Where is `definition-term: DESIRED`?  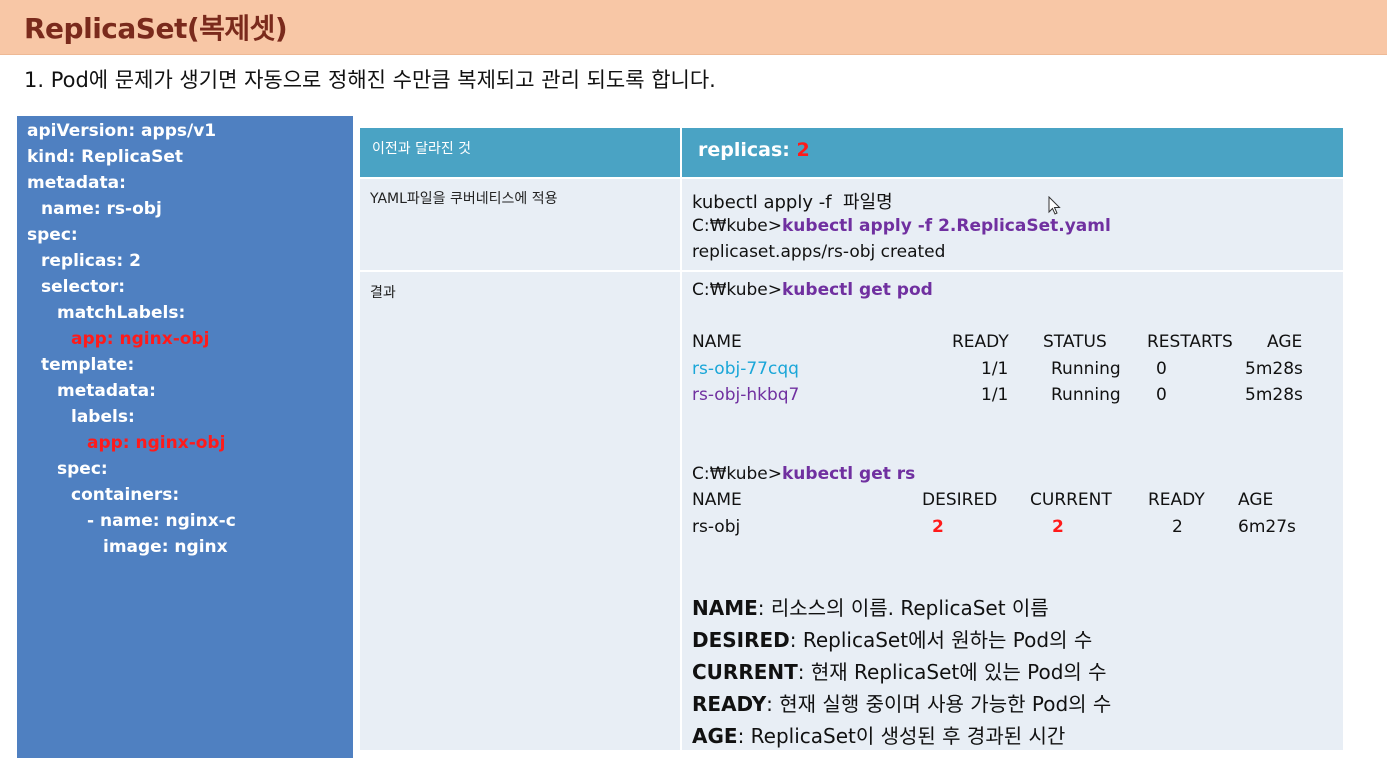
definition-term: DESIRED is located at coordinates (741, 640).